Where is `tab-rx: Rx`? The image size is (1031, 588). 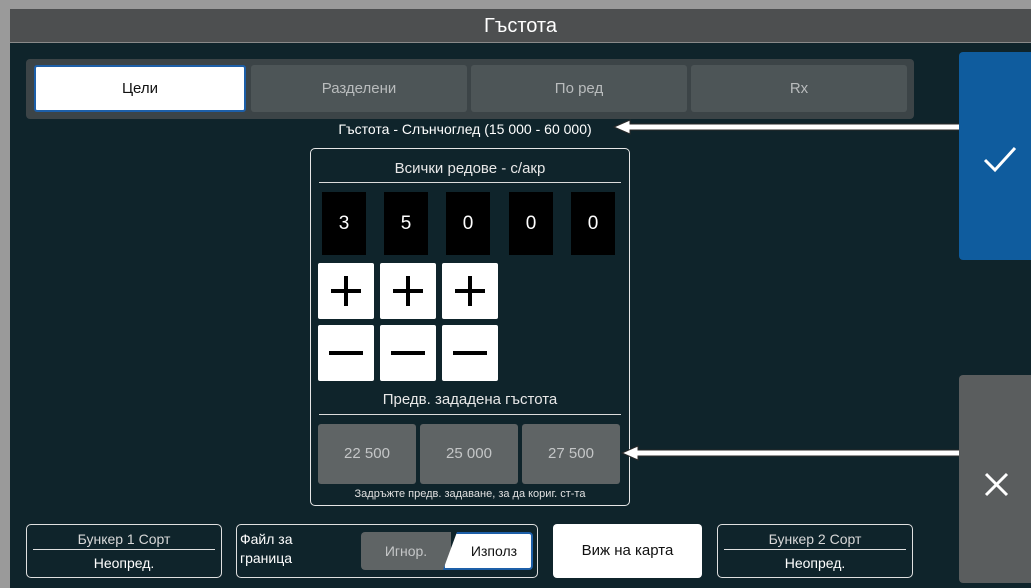 tab-rx: Rx is located at coordinates (799, 88).